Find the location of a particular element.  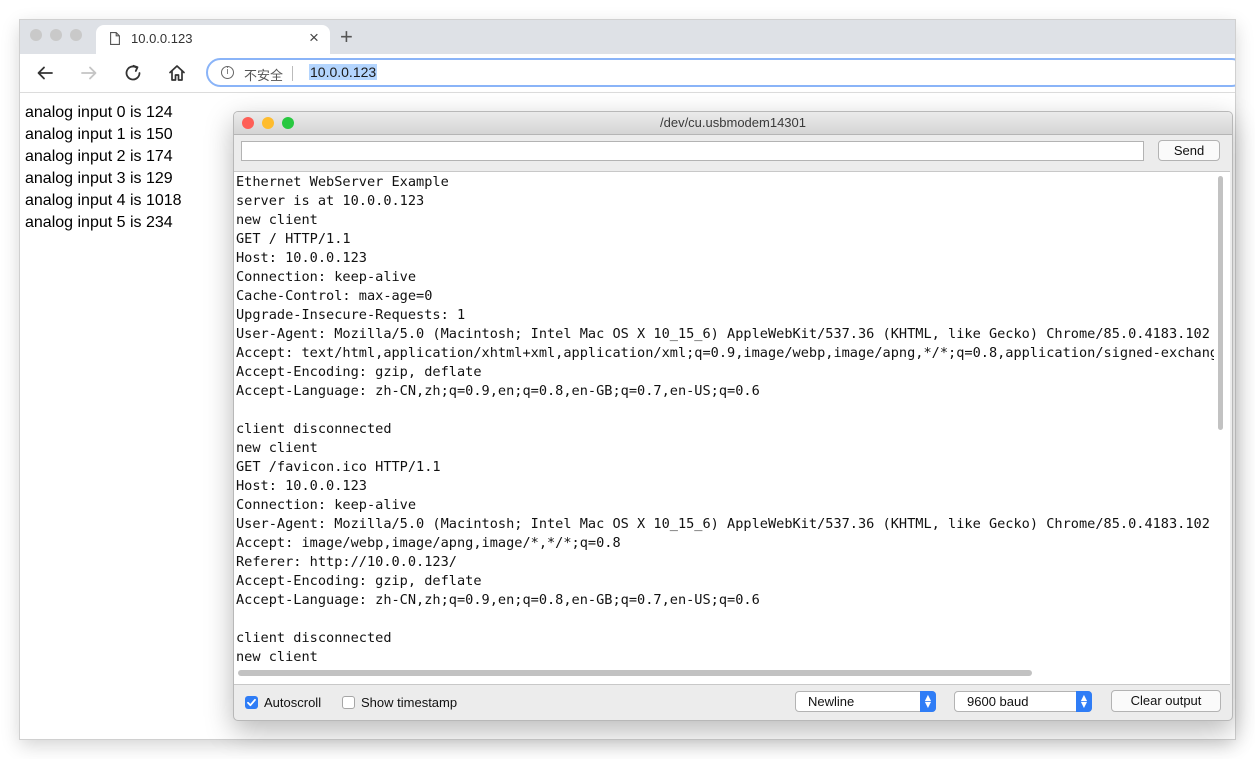

analog-line: analog input 0 is 124 is located at coordinates (99, 112).